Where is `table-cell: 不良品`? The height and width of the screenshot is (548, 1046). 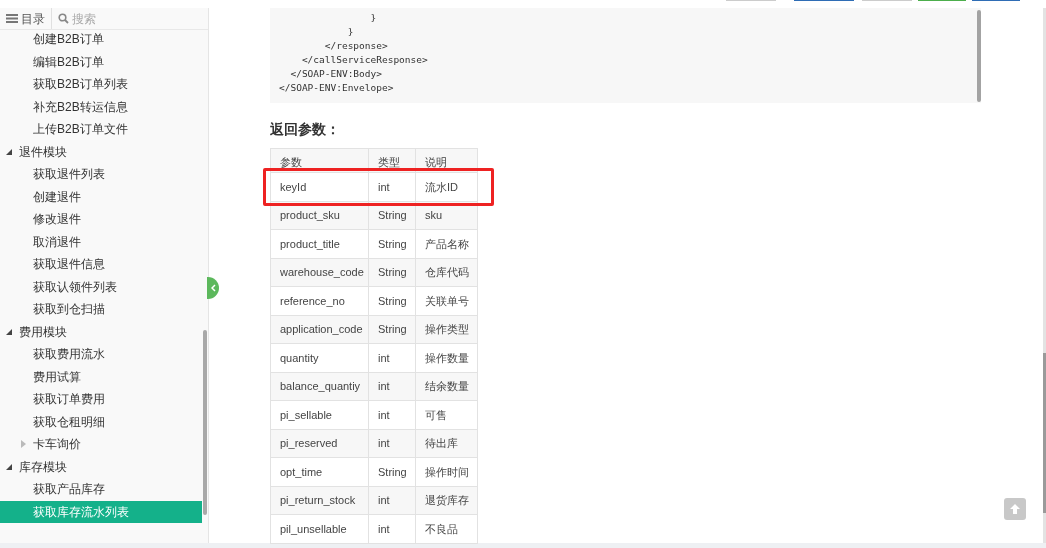
table-cell: 不良品 is located at coordinates (446, 528).